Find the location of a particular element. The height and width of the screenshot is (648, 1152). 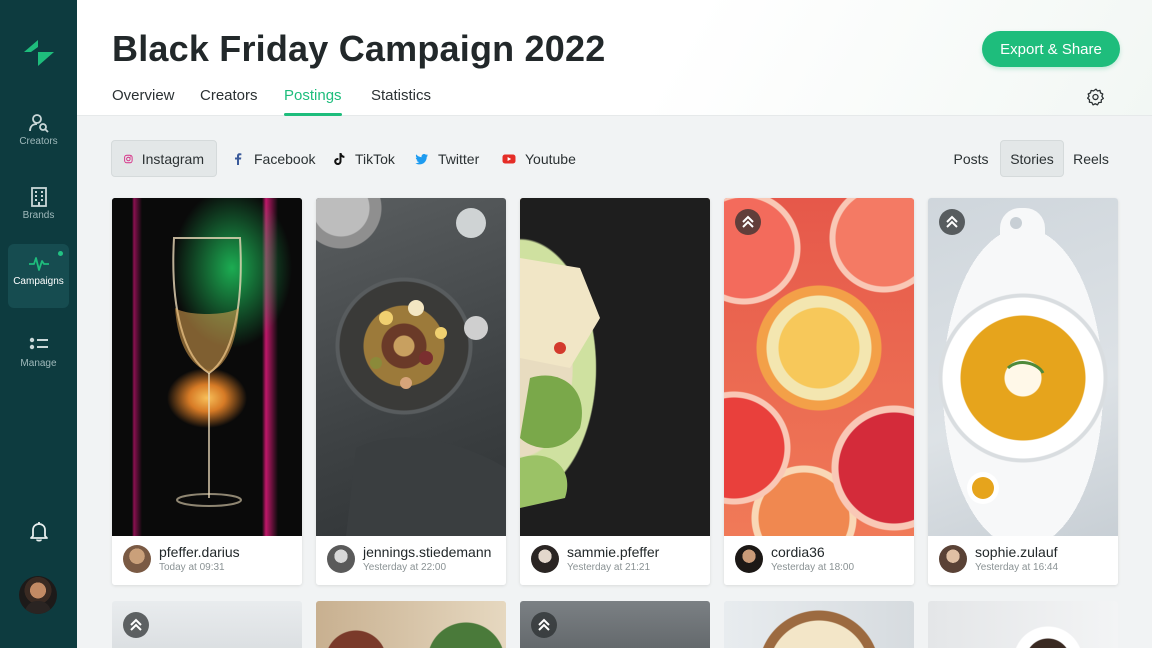

post-timestamp: Yesterday at 22:00 is located at coordinates (405, 567).